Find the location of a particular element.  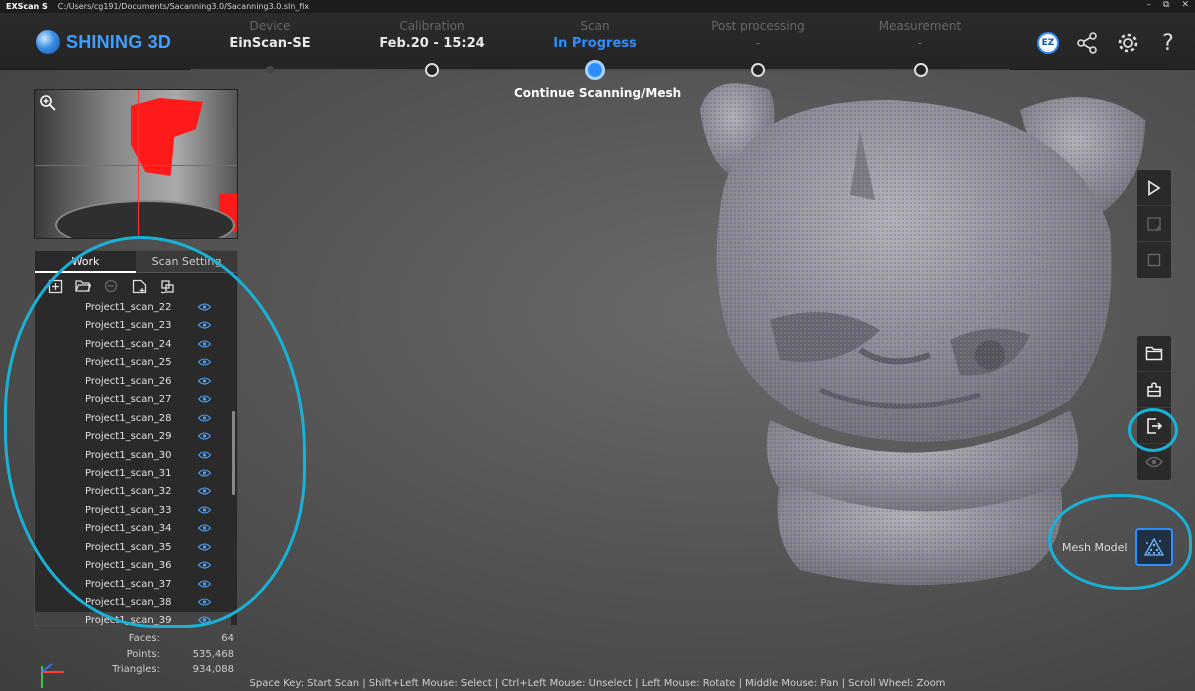

pause-button is located at coordinates (1154, 224).